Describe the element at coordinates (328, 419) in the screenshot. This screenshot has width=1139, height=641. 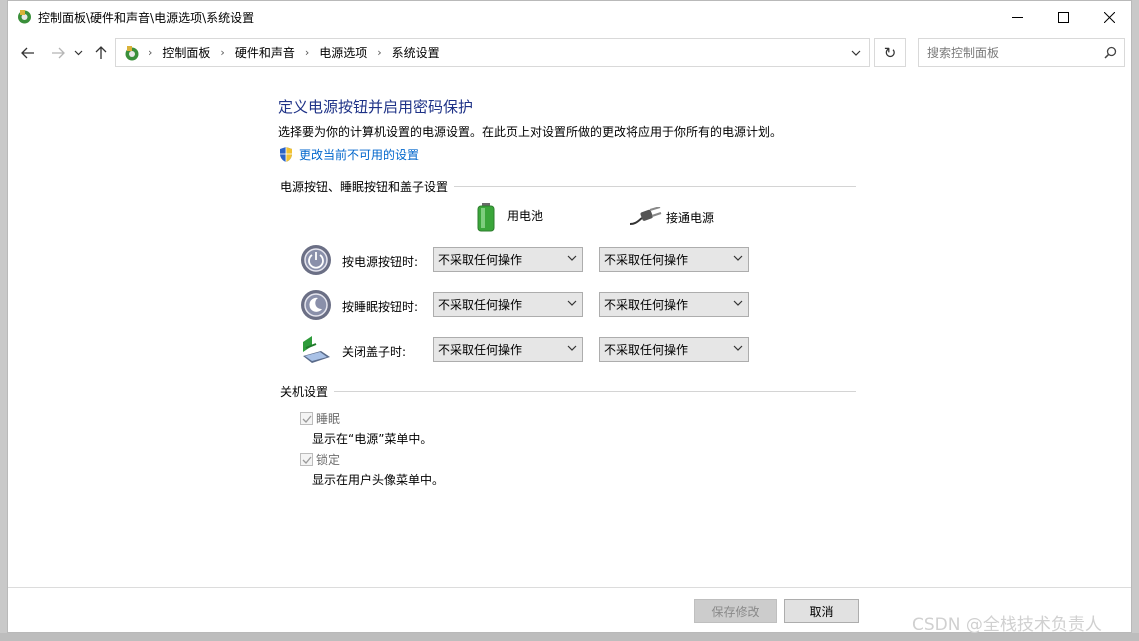
I see `sleep-checkbox-label: 睡眠` at that location.